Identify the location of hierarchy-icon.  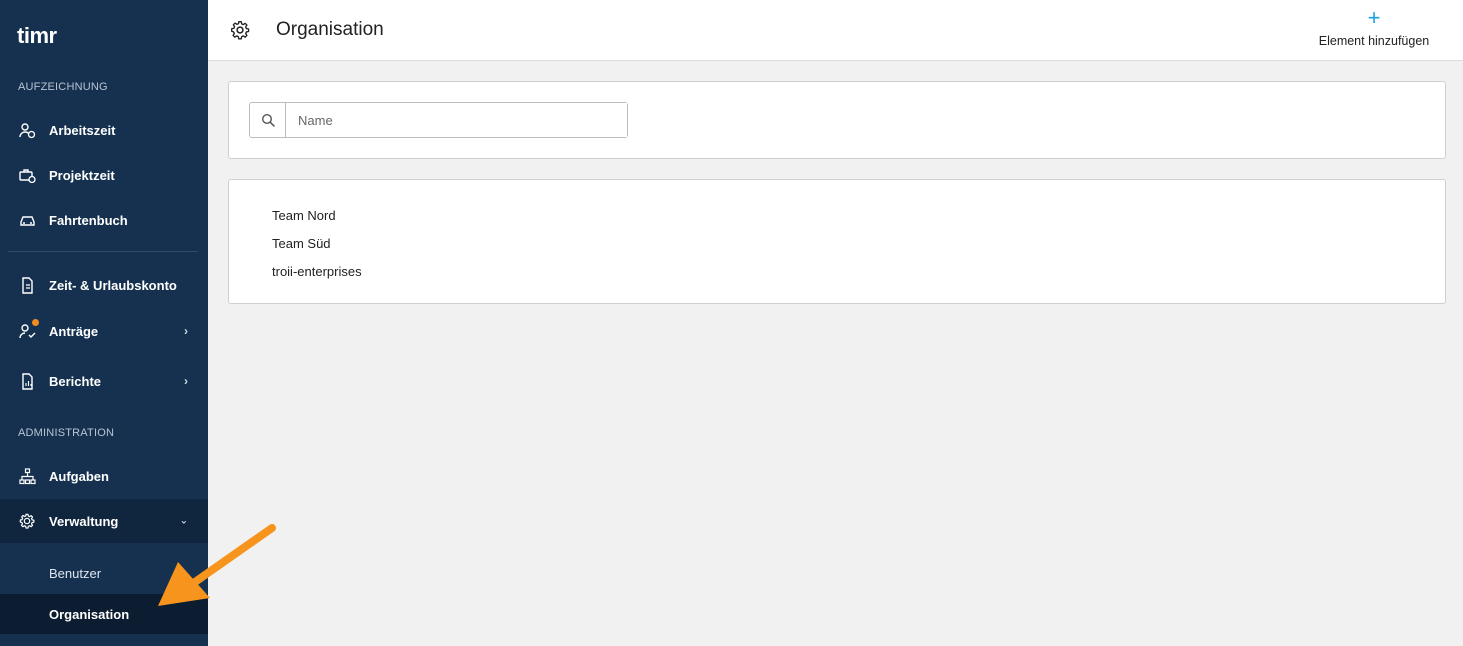
(27, 476).